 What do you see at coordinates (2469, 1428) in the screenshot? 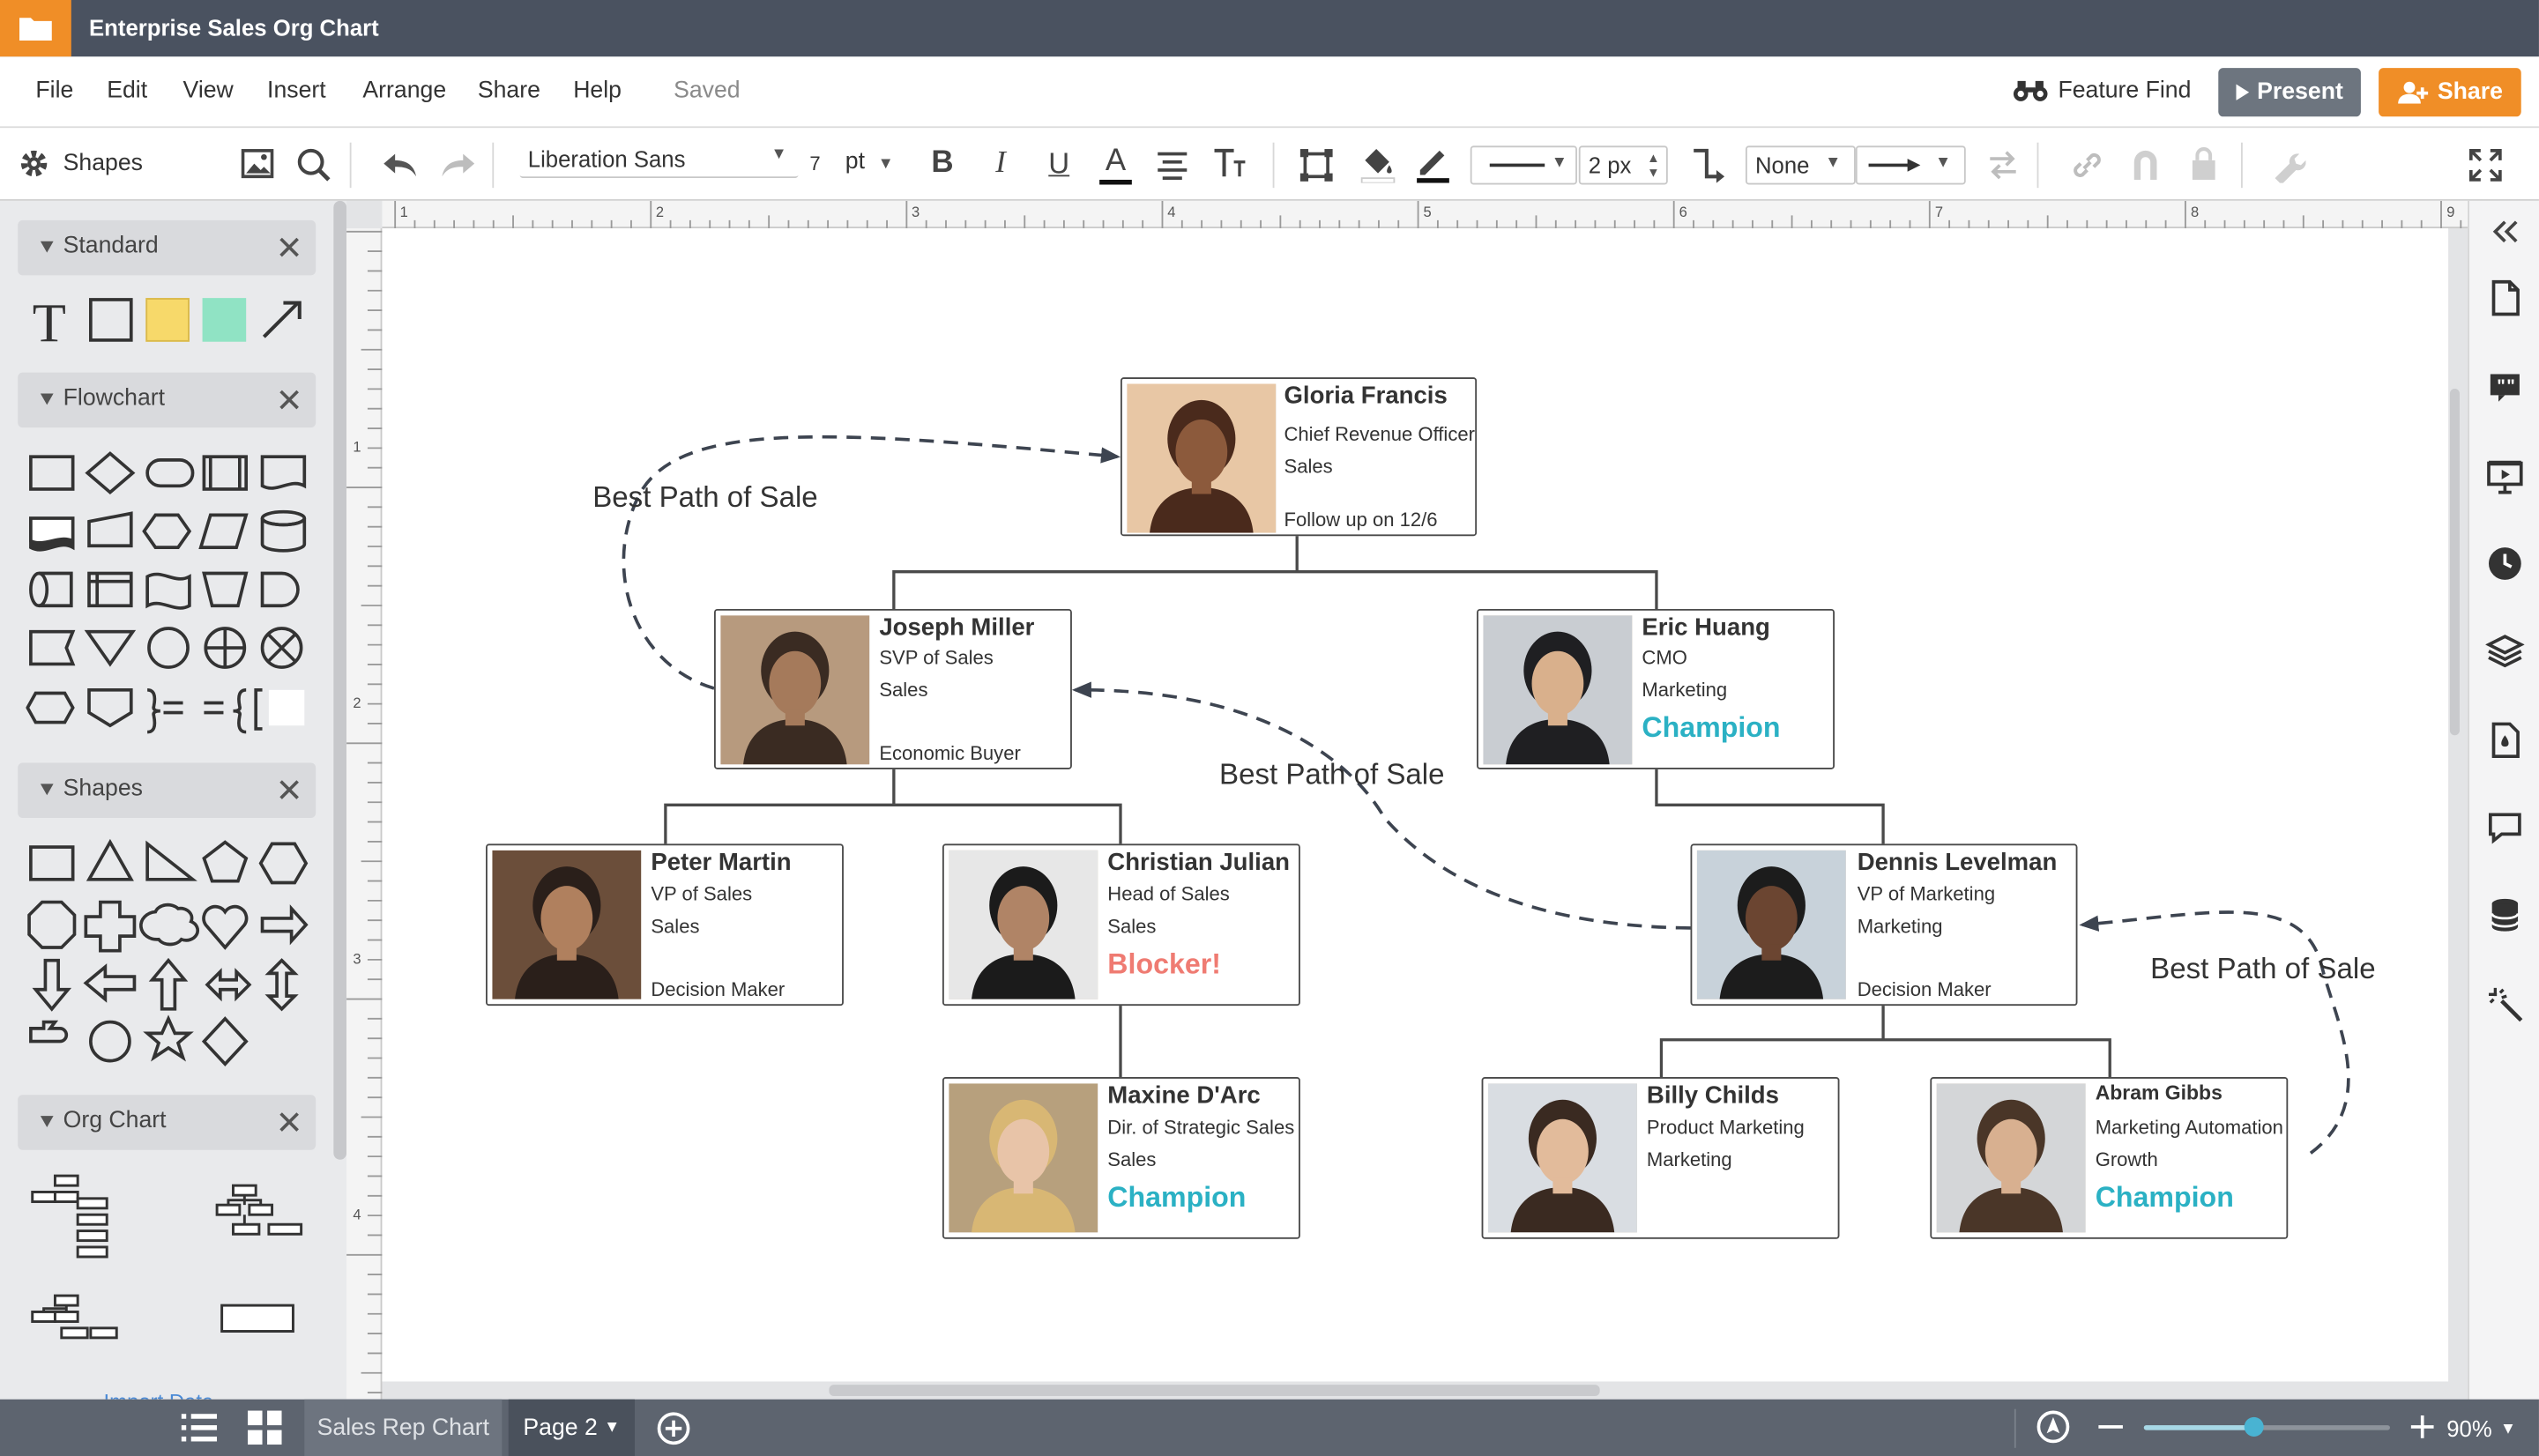
I see `zoom-value: 90%` at bounding box center [2469, 1428].